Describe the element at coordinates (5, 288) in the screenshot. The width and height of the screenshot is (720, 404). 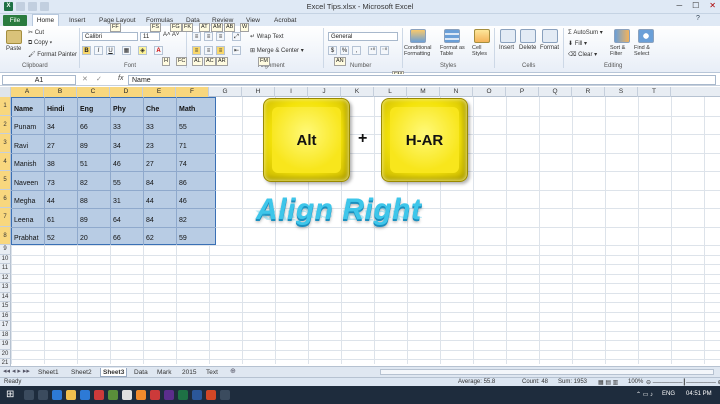
I see `row-header-13: 13` at that location.